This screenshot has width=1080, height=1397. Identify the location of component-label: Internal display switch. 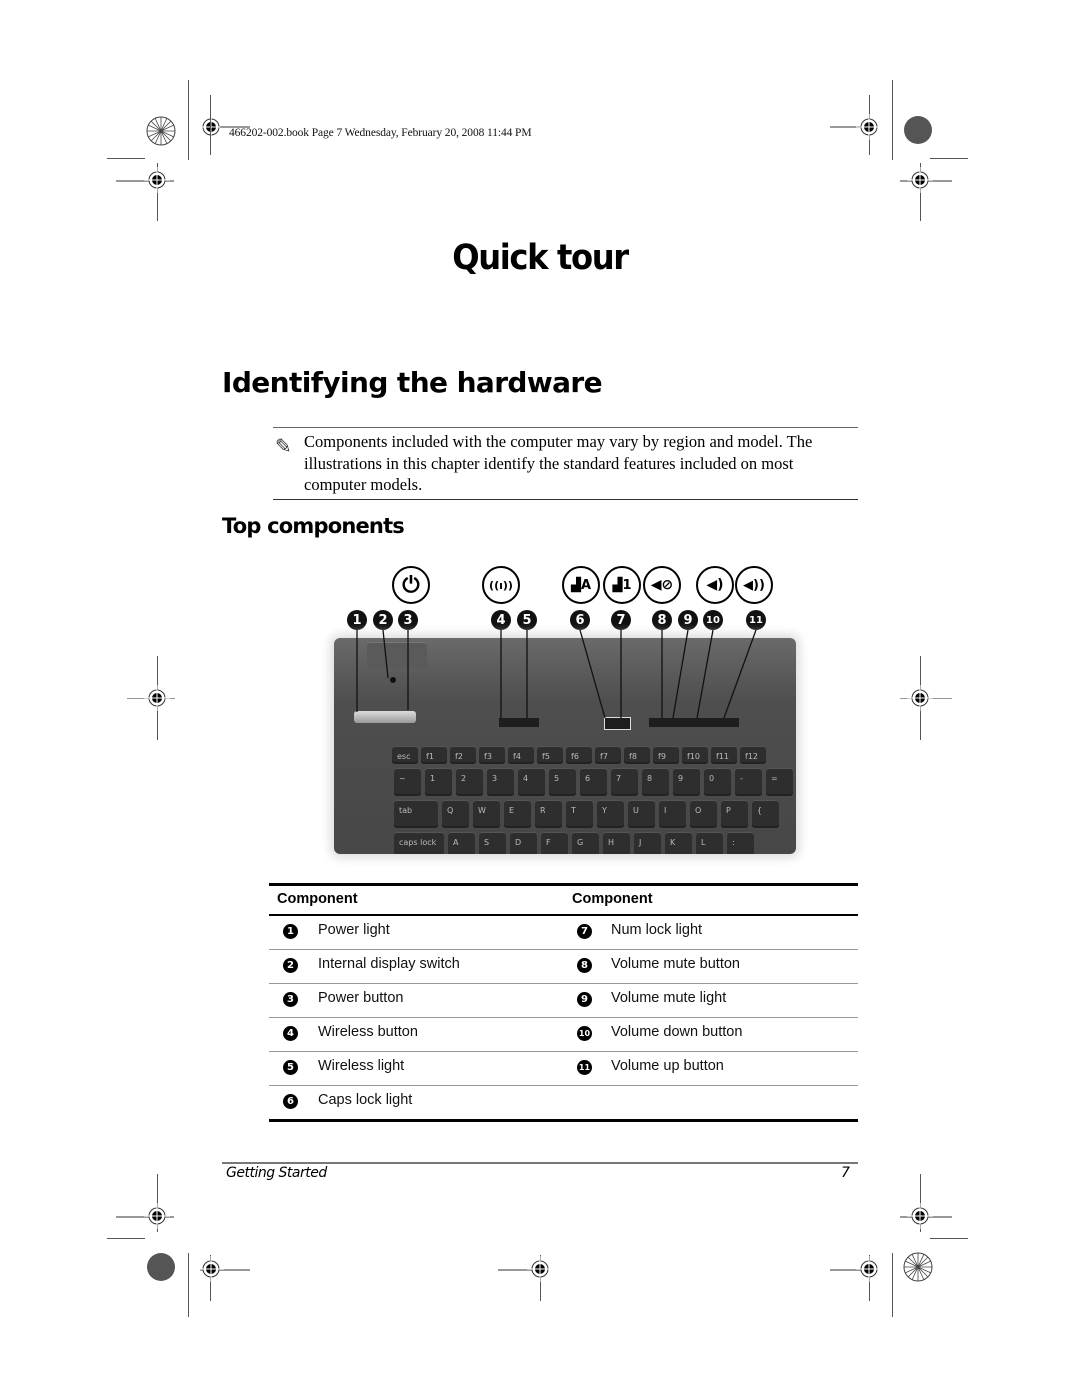
(389, 964).